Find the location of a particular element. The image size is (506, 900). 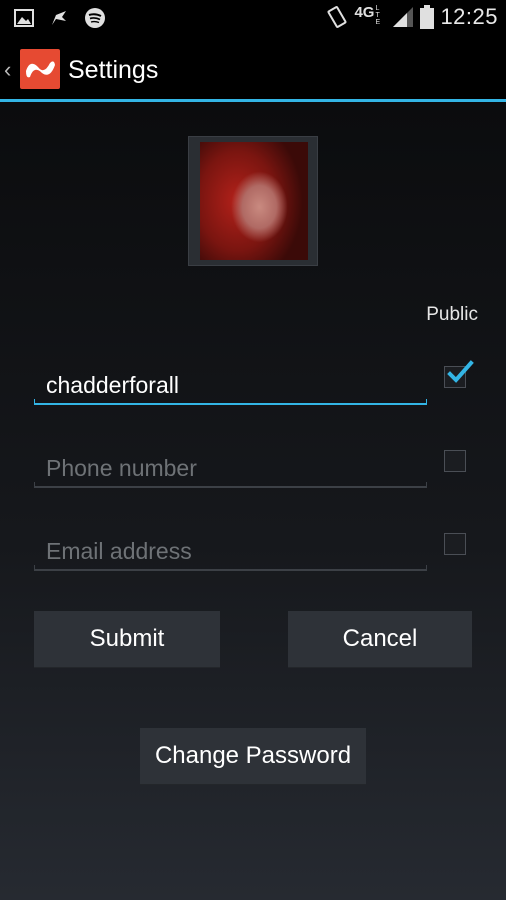

network-type: 4G is located at coordinates (364, 12).